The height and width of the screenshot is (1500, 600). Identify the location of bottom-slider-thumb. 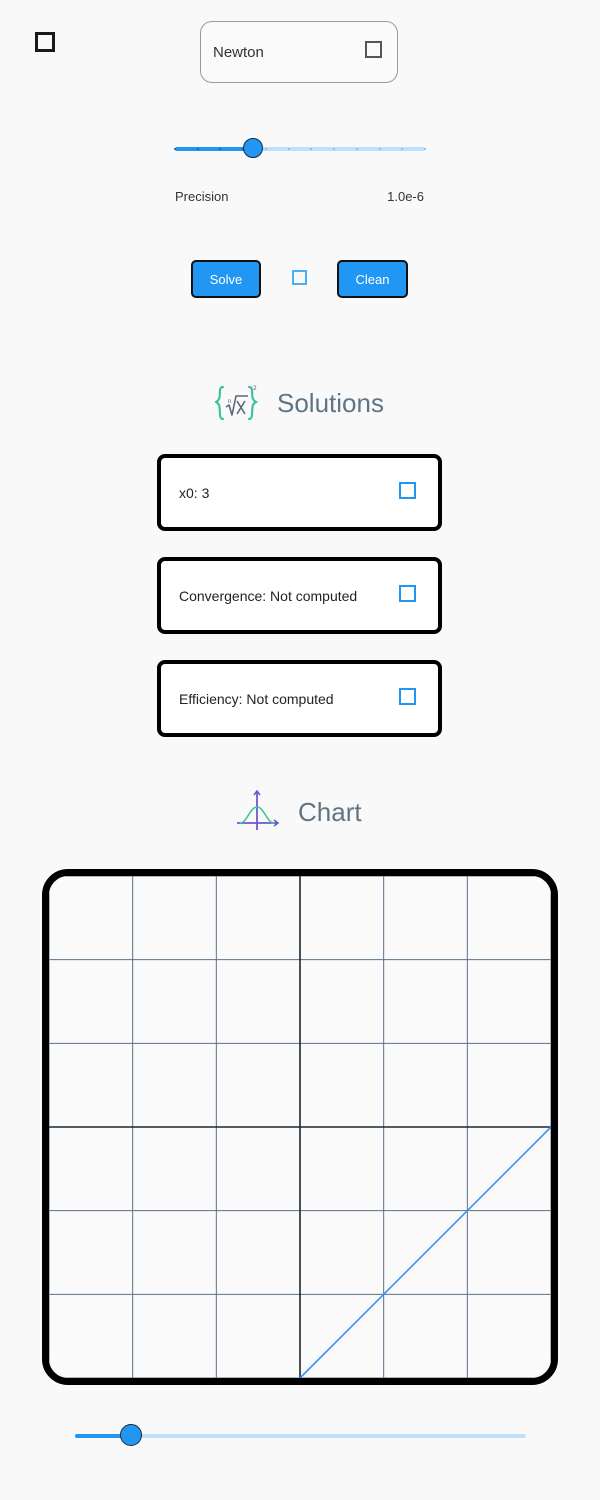
(131, 1435).